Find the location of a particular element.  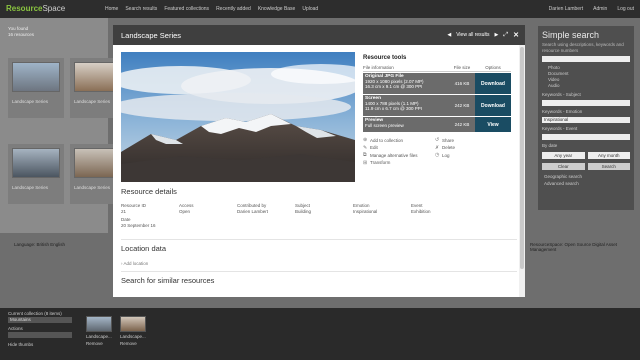

file-size: 416 KB is located at coordinates (462, 83).